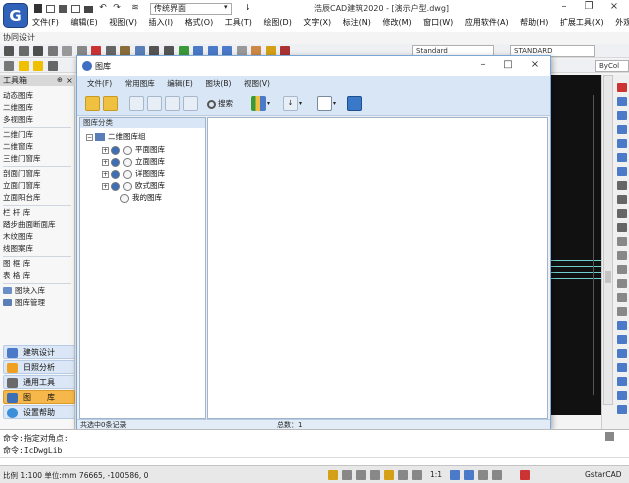  I want to click on tool-wood-grain-library: 木纹图库, so click(38, 236).